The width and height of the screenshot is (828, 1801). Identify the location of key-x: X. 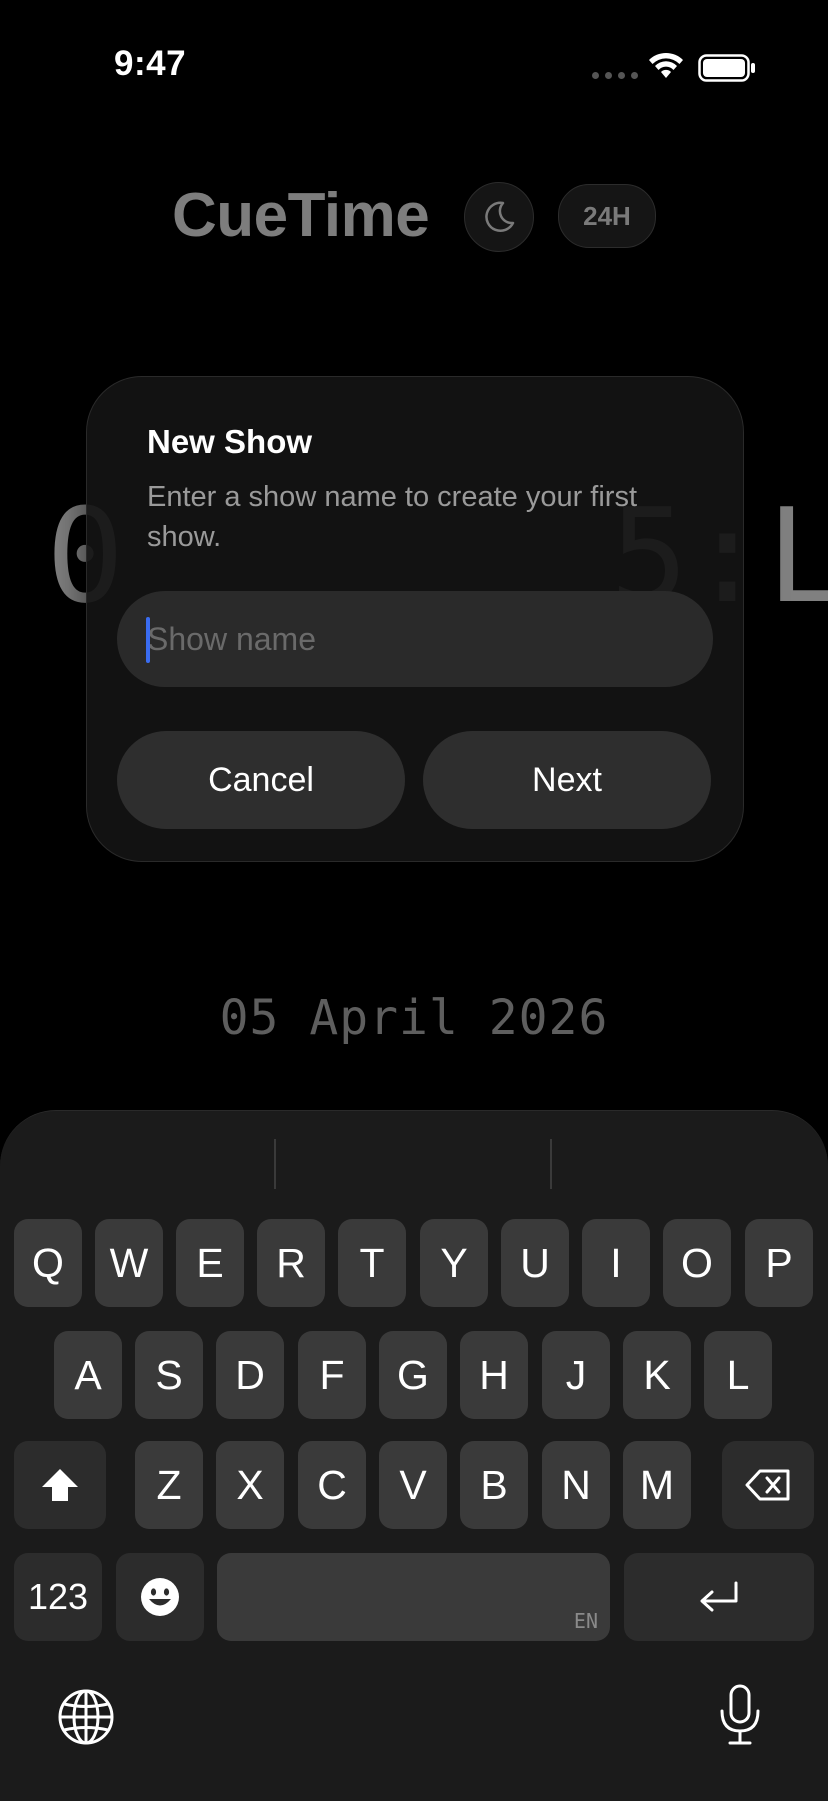
(250, 1485).